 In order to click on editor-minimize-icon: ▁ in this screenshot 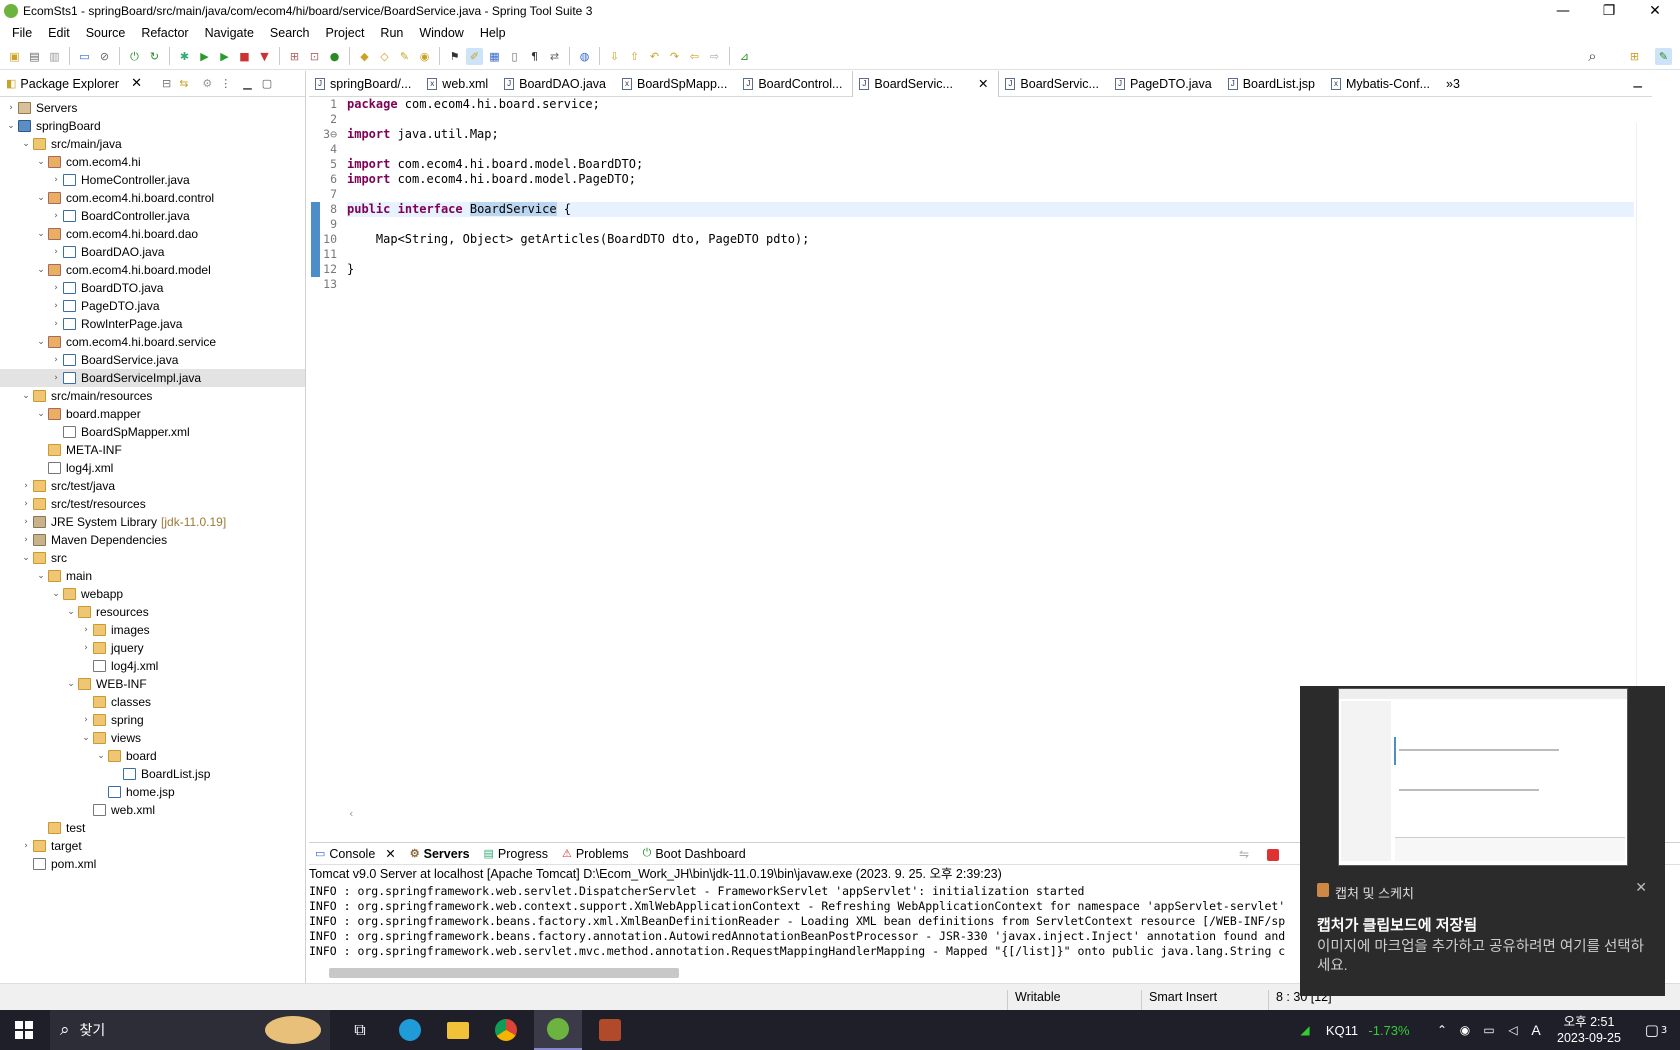, I will do `click(1638, 81)`.